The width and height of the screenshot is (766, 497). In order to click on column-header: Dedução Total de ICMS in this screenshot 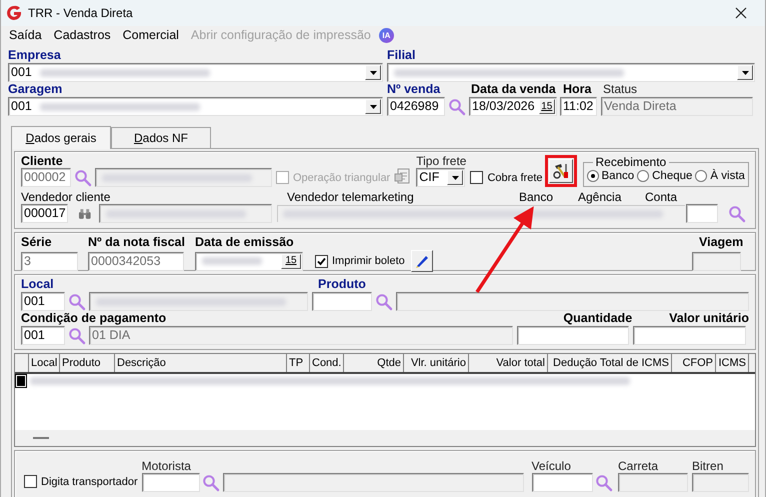, I will do `click(610, 363)`.